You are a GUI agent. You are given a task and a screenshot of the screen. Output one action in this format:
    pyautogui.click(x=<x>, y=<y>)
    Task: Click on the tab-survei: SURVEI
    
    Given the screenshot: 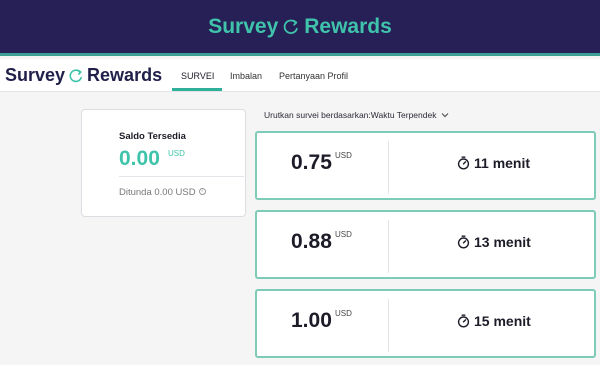 What is the action you would take?
    pyautogui.click(x=197, y=76)
    